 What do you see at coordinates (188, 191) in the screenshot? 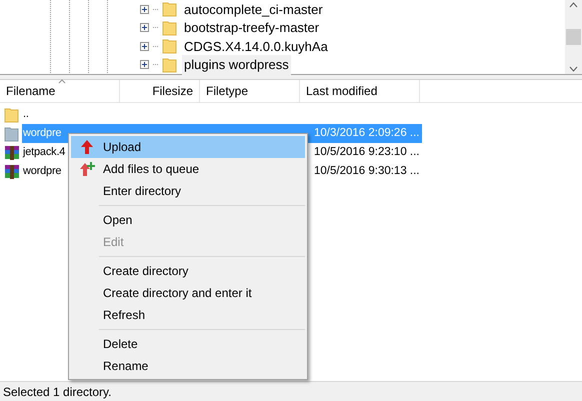
I see `menu-item: Enter directory` at bounding box center [188, 191].